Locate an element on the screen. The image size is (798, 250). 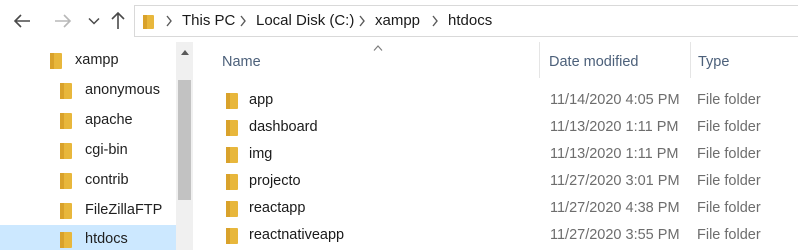
column-header-row: Name Date modified Type is located at coordinates (495, 62).